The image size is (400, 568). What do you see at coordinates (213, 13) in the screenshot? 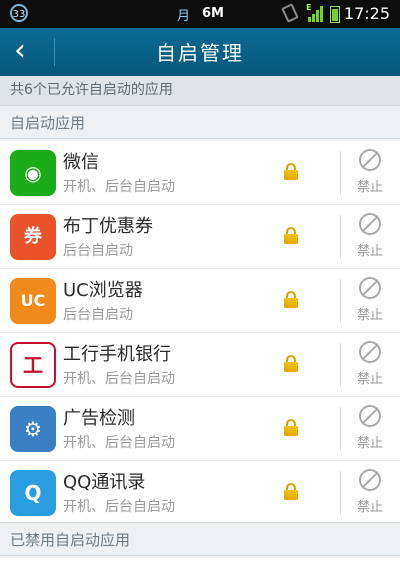
I see `traffic-indicator: 6M` at bounding box center [213, 13].